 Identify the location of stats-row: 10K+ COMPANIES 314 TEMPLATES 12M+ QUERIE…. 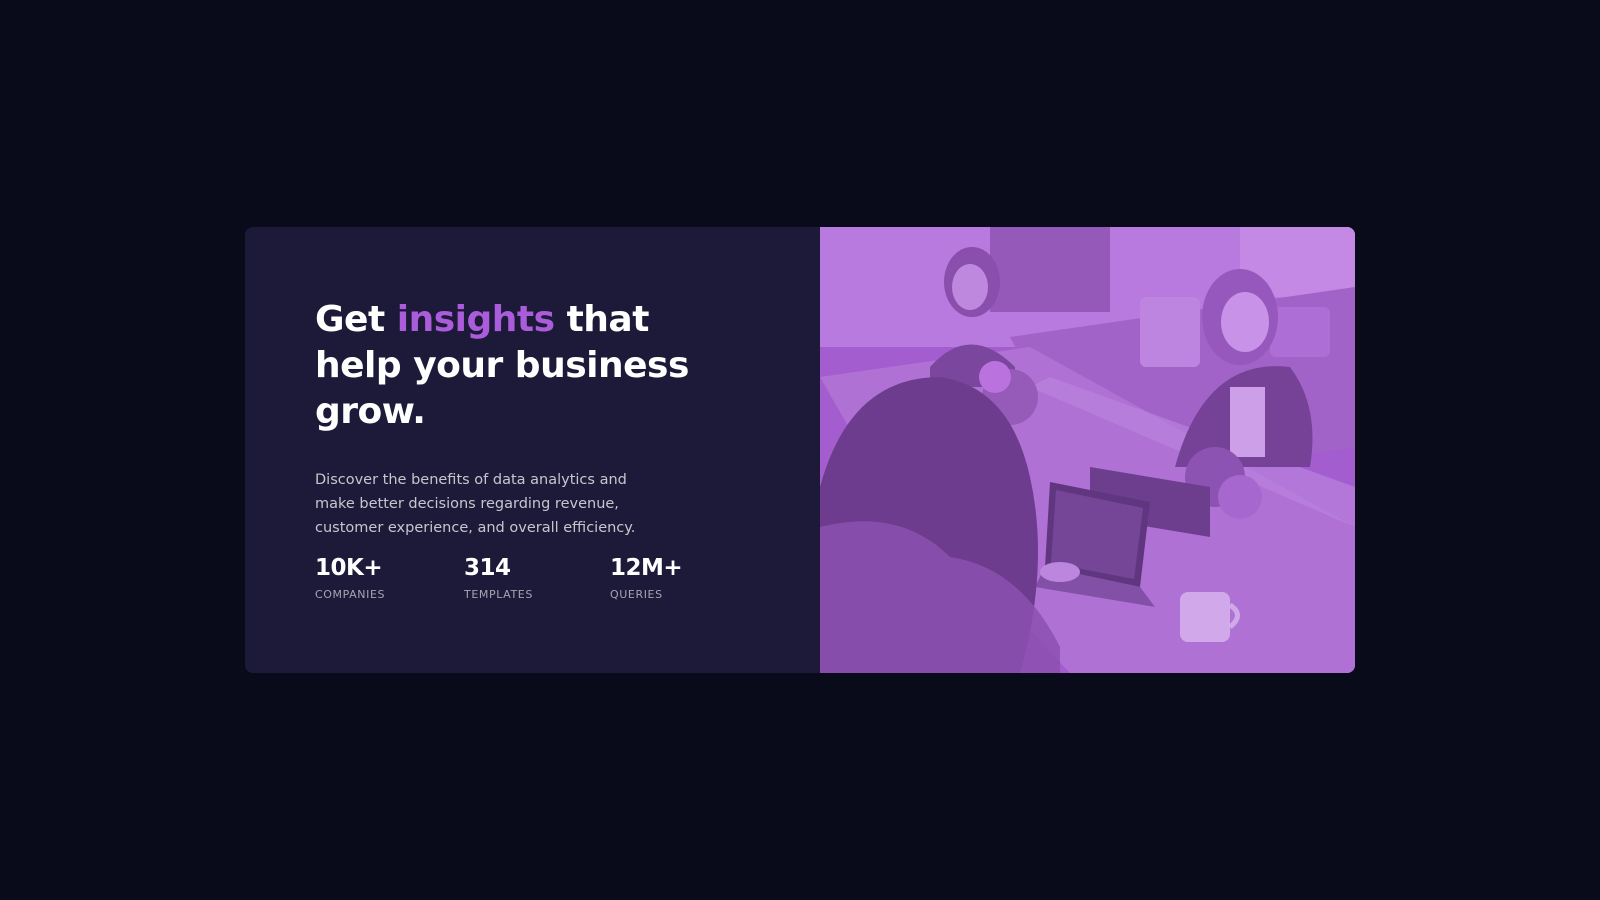
(522, 577).